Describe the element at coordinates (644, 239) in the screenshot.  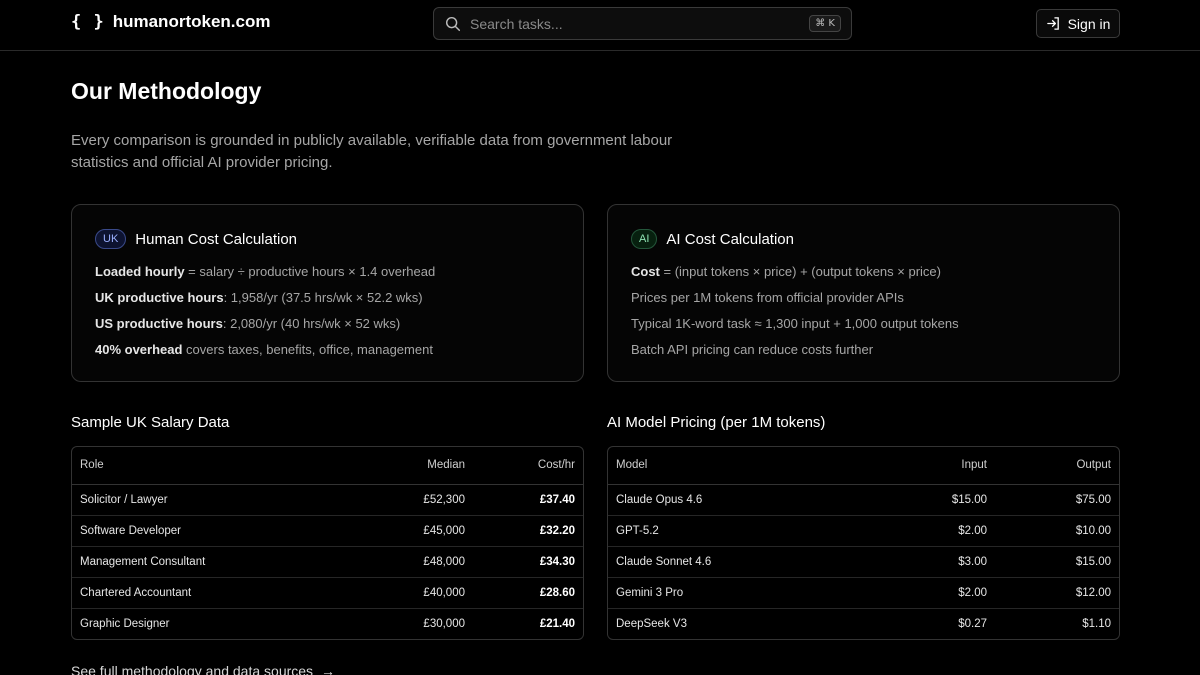
I see `ai-badge: AI` at that location.